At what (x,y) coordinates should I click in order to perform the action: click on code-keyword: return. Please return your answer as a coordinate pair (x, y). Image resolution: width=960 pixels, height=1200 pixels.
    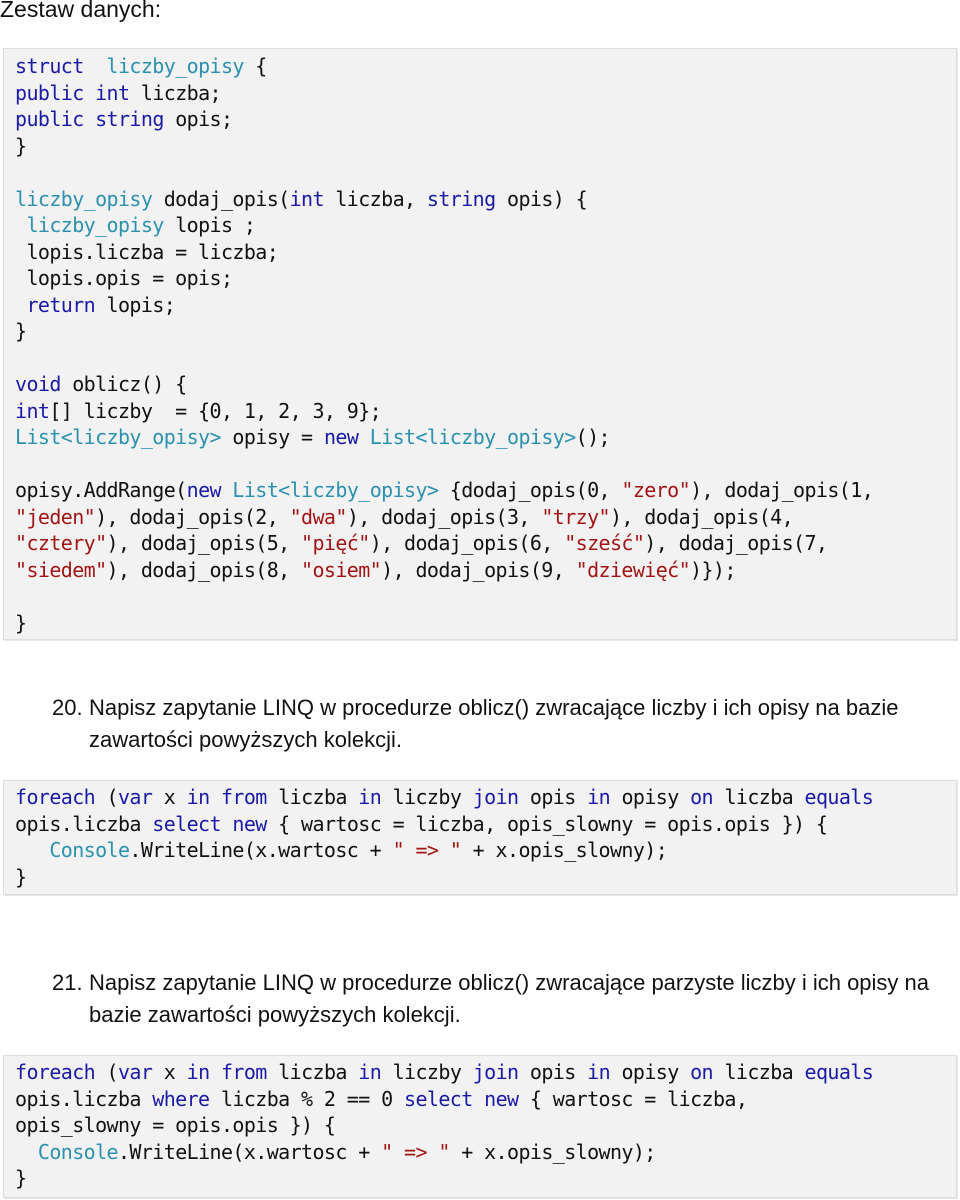
    Looking at the image, I should click on (61, 304).